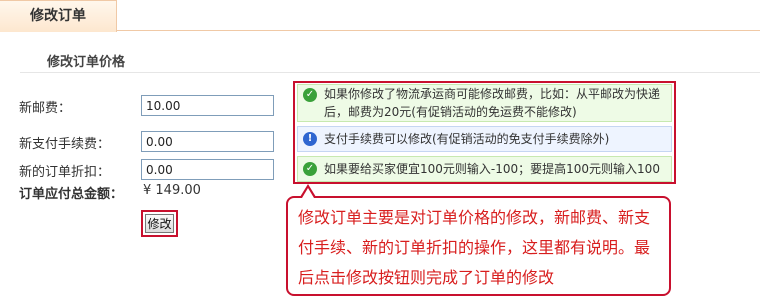 The width and height of the screenshot is (760, 307). Describe the element at coordinates (308, 193) in the screenshot. I see `callout-pointer-inner` at that location.